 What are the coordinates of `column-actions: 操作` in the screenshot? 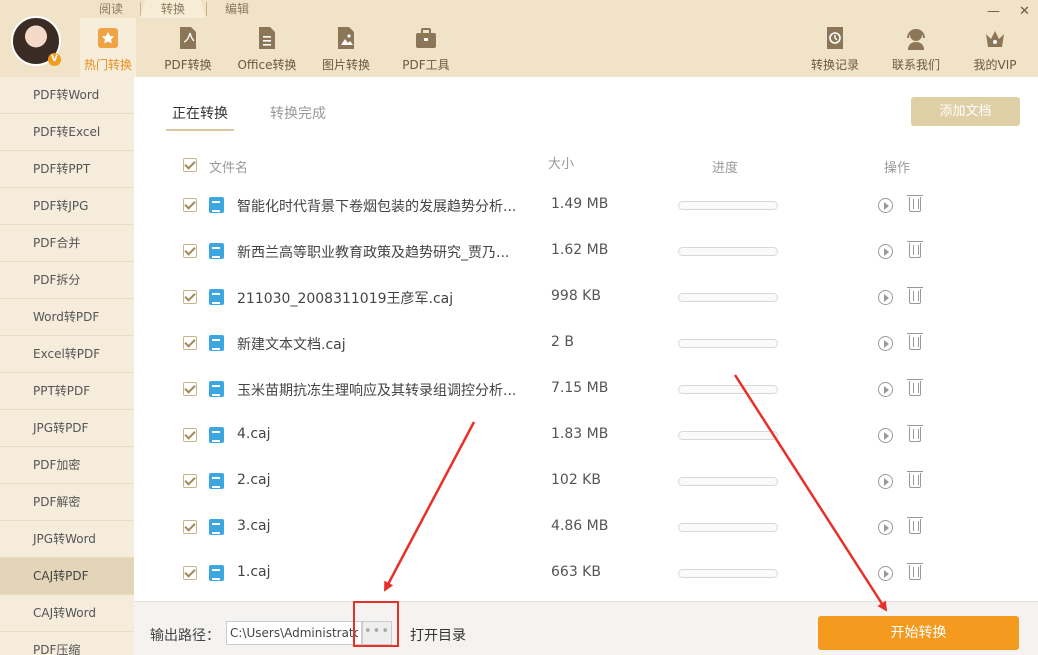 It's located at (897, 168).